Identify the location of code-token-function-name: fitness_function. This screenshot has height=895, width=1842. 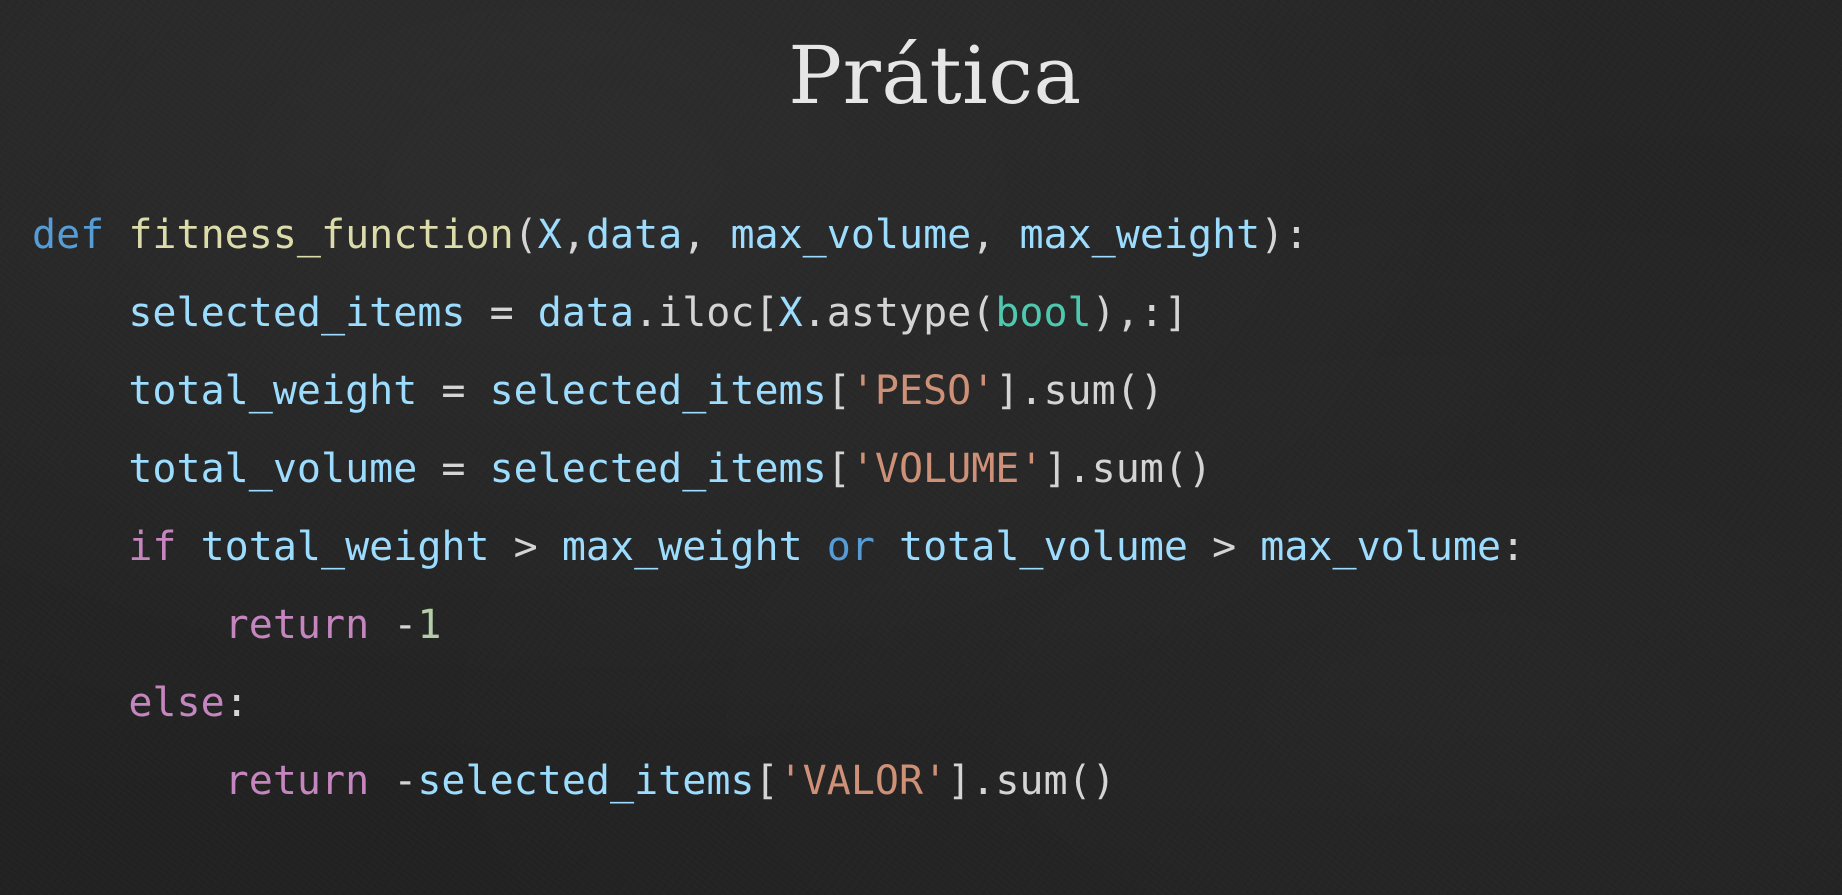
(321, 235).